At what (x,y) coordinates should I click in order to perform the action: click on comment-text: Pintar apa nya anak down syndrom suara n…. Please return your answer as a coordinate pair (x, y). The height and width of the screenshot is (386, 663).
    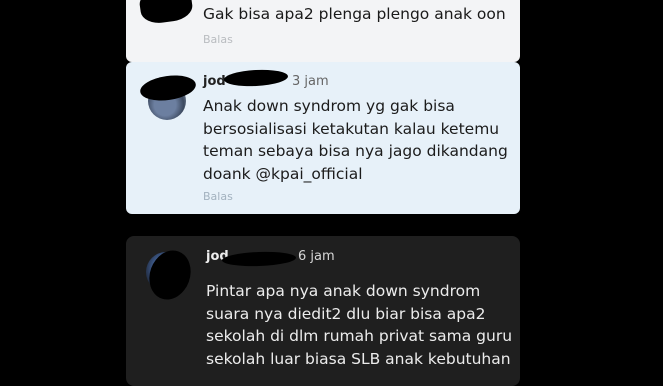
    Looking at the image, I should click on (359, 325).